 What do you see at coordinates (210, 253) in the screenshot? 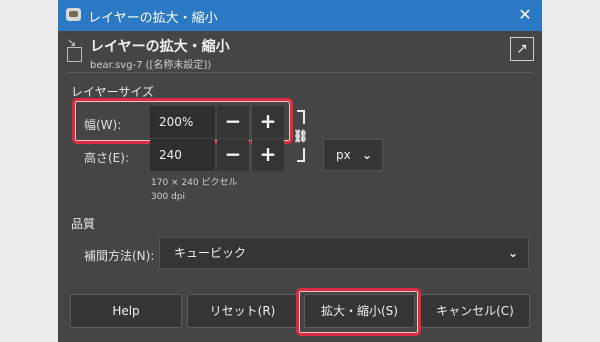
I see `interpolation-value: キュービック` at bounding box center [210, 253].